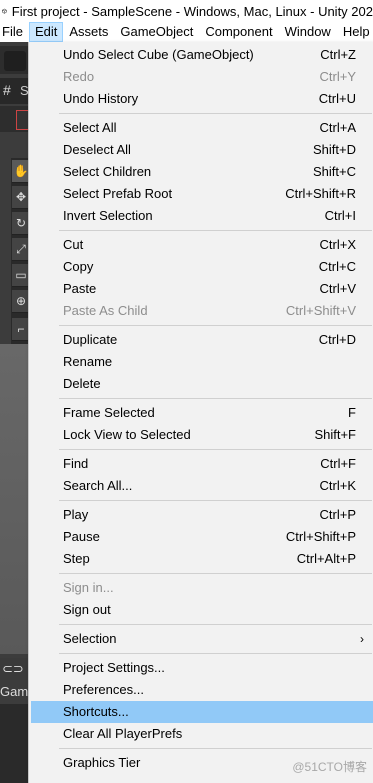  I want to click on menu-item-copy: Copy Ctrl+C, so click(202, 267).